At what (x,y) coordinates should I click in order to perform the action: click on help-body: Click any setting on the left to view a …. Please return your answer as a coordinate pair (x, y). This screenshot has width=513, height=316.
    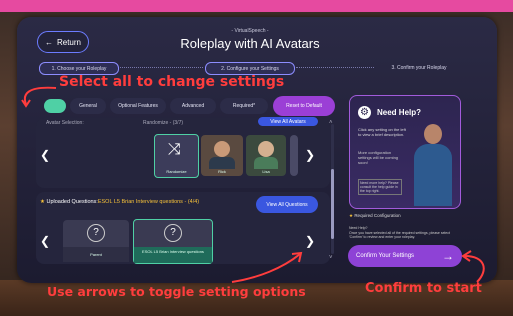
    Looking at the image, I should click on (382, 132).